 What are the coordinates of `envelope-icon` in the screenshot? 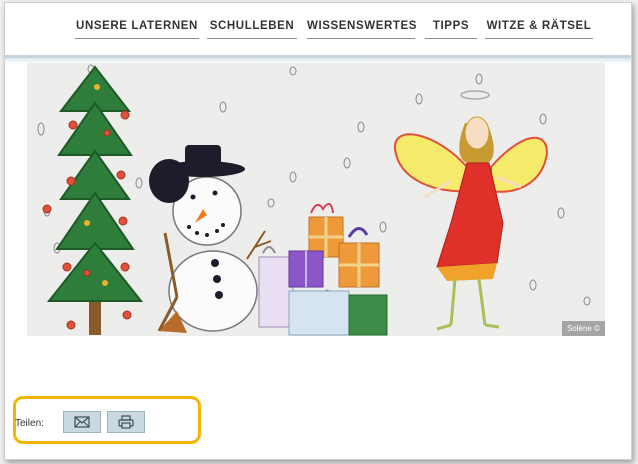 It's located at (82, 422).